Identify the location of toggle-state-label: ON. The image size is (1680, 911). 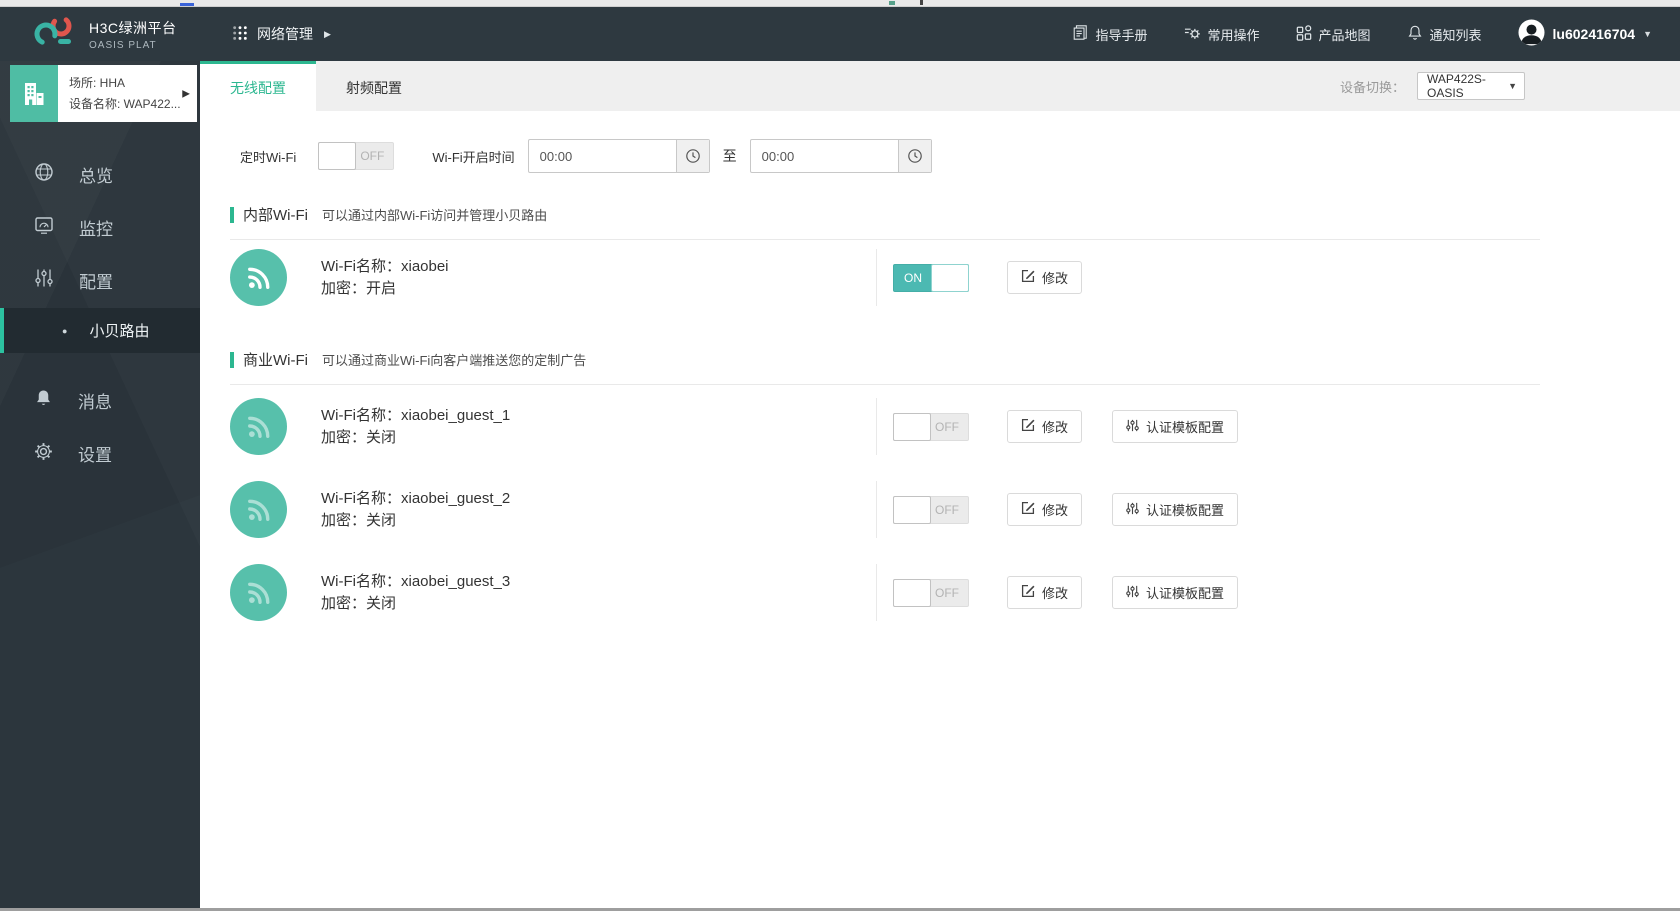
(913, 277).